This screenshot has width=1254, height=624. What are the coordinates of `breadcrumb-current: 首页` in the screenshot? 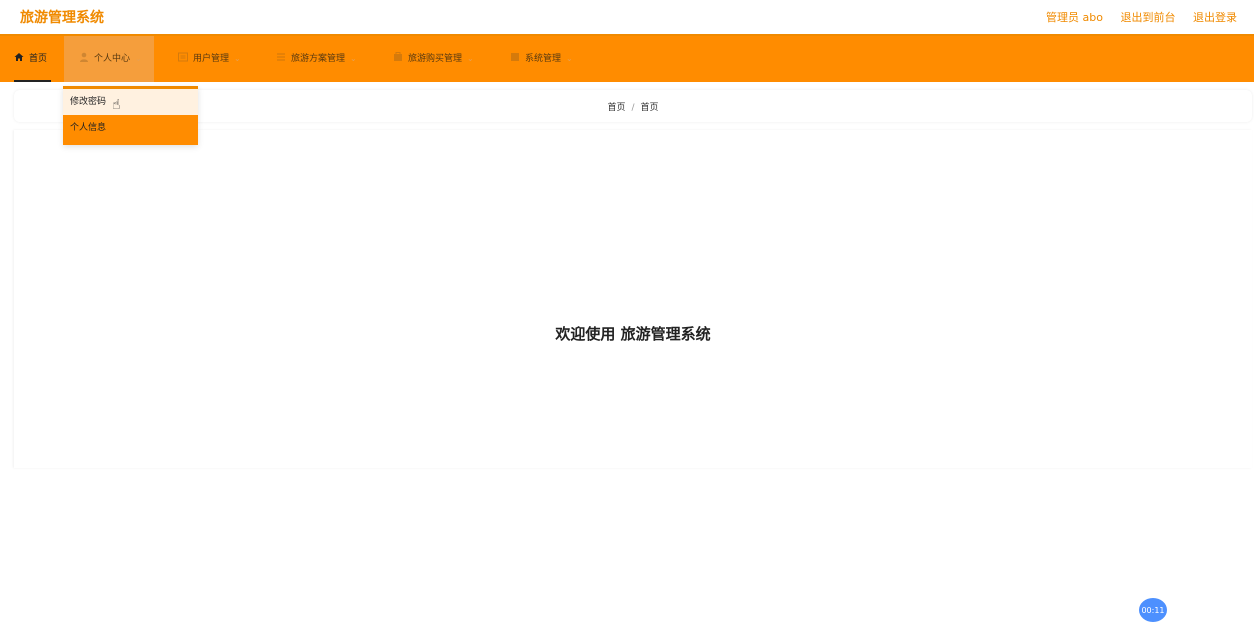 It's located at (649, 108).